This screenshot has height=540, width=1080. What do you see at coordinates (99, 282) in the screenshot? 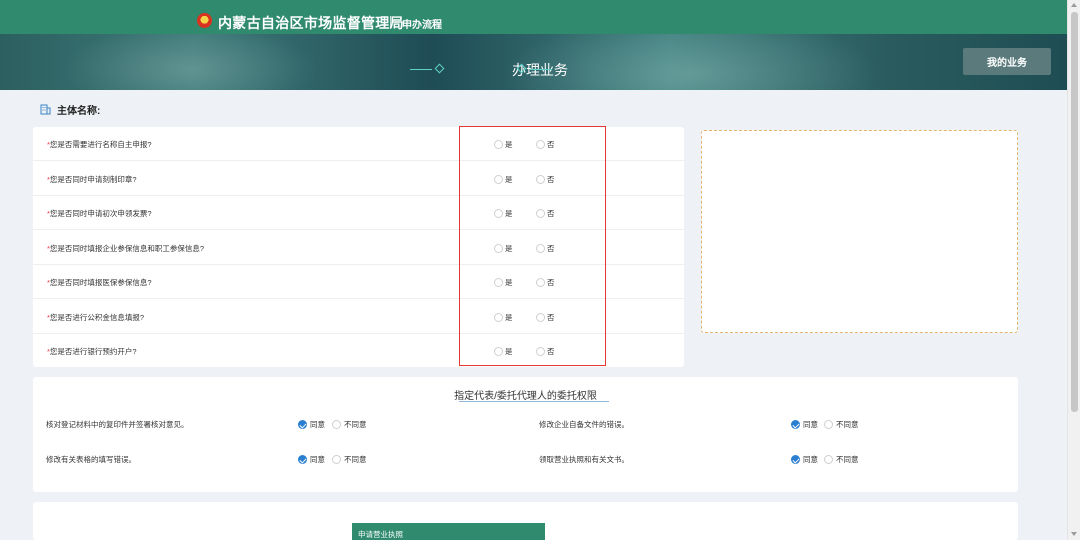
I see `question-text: *您是否同时填报医保参保信息?` at bounding box center [99, 282].